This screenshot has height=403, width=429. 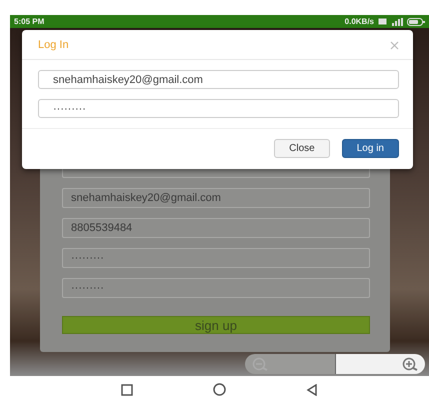 What do you see at coordinates (380, 364) in the screenshot?
I see `zoom-in-button` at bounding box center [380, 364].